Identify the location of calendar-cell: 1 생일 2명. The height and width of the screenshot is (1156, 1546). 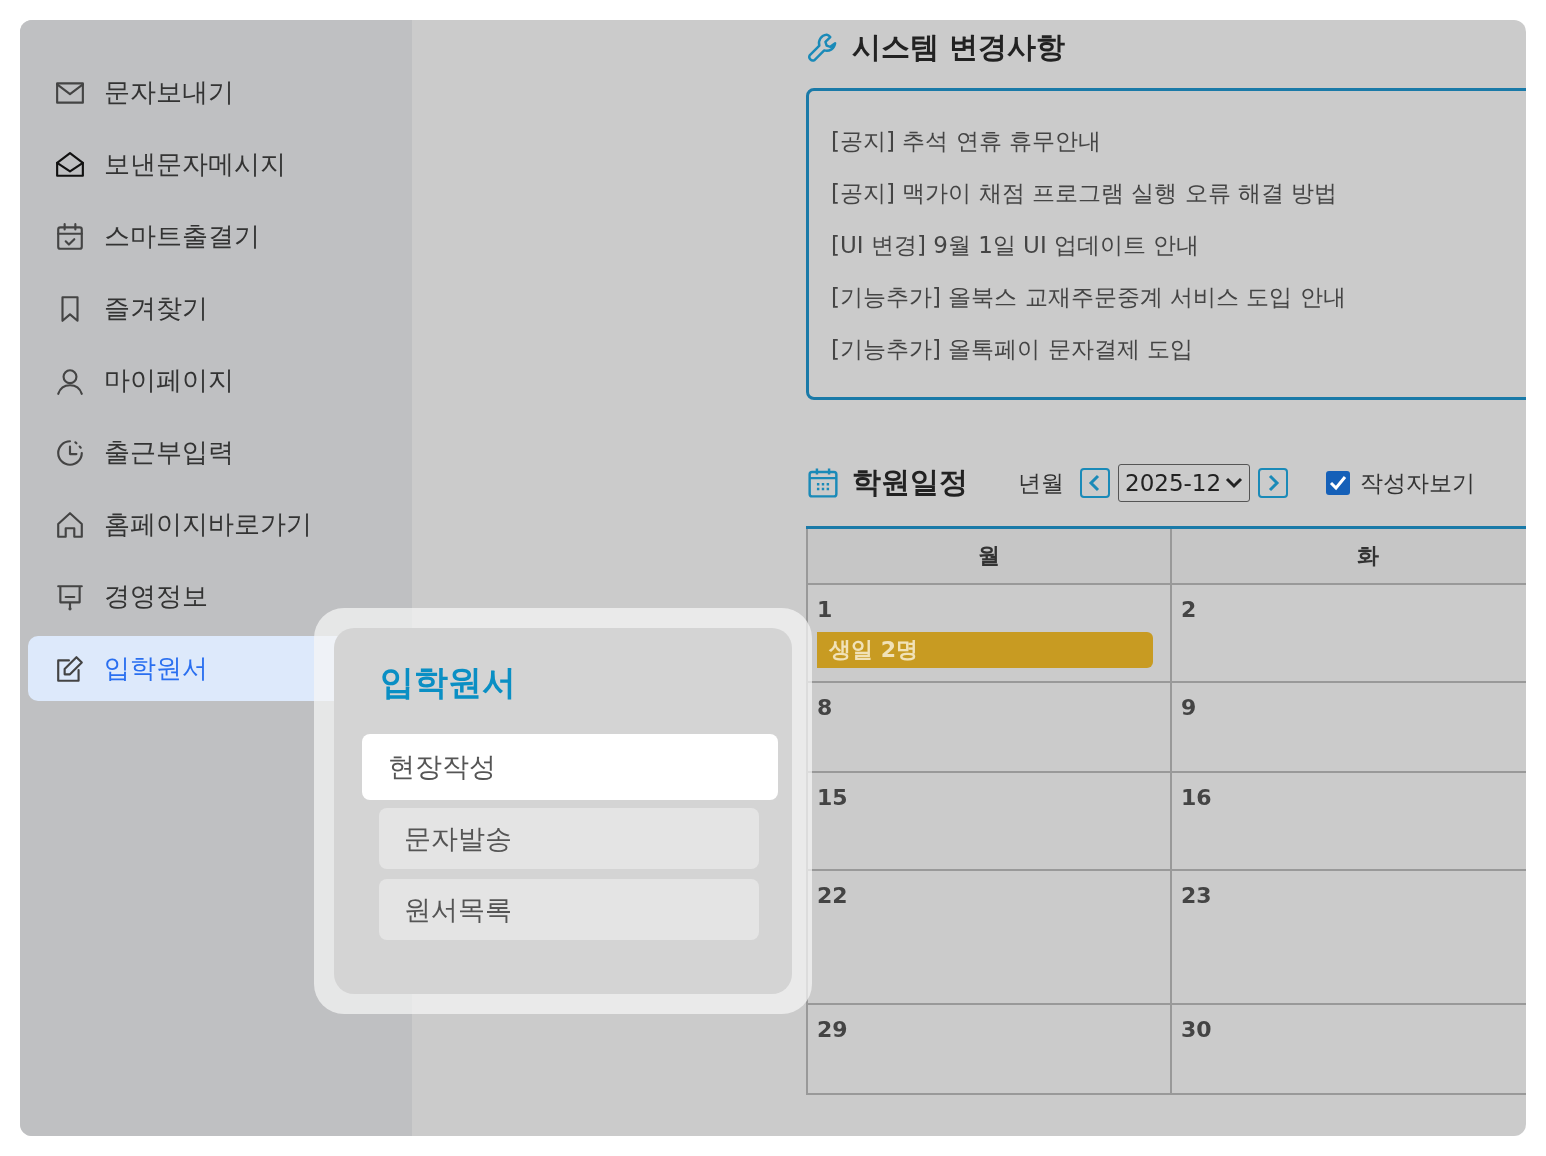
(989, 634).